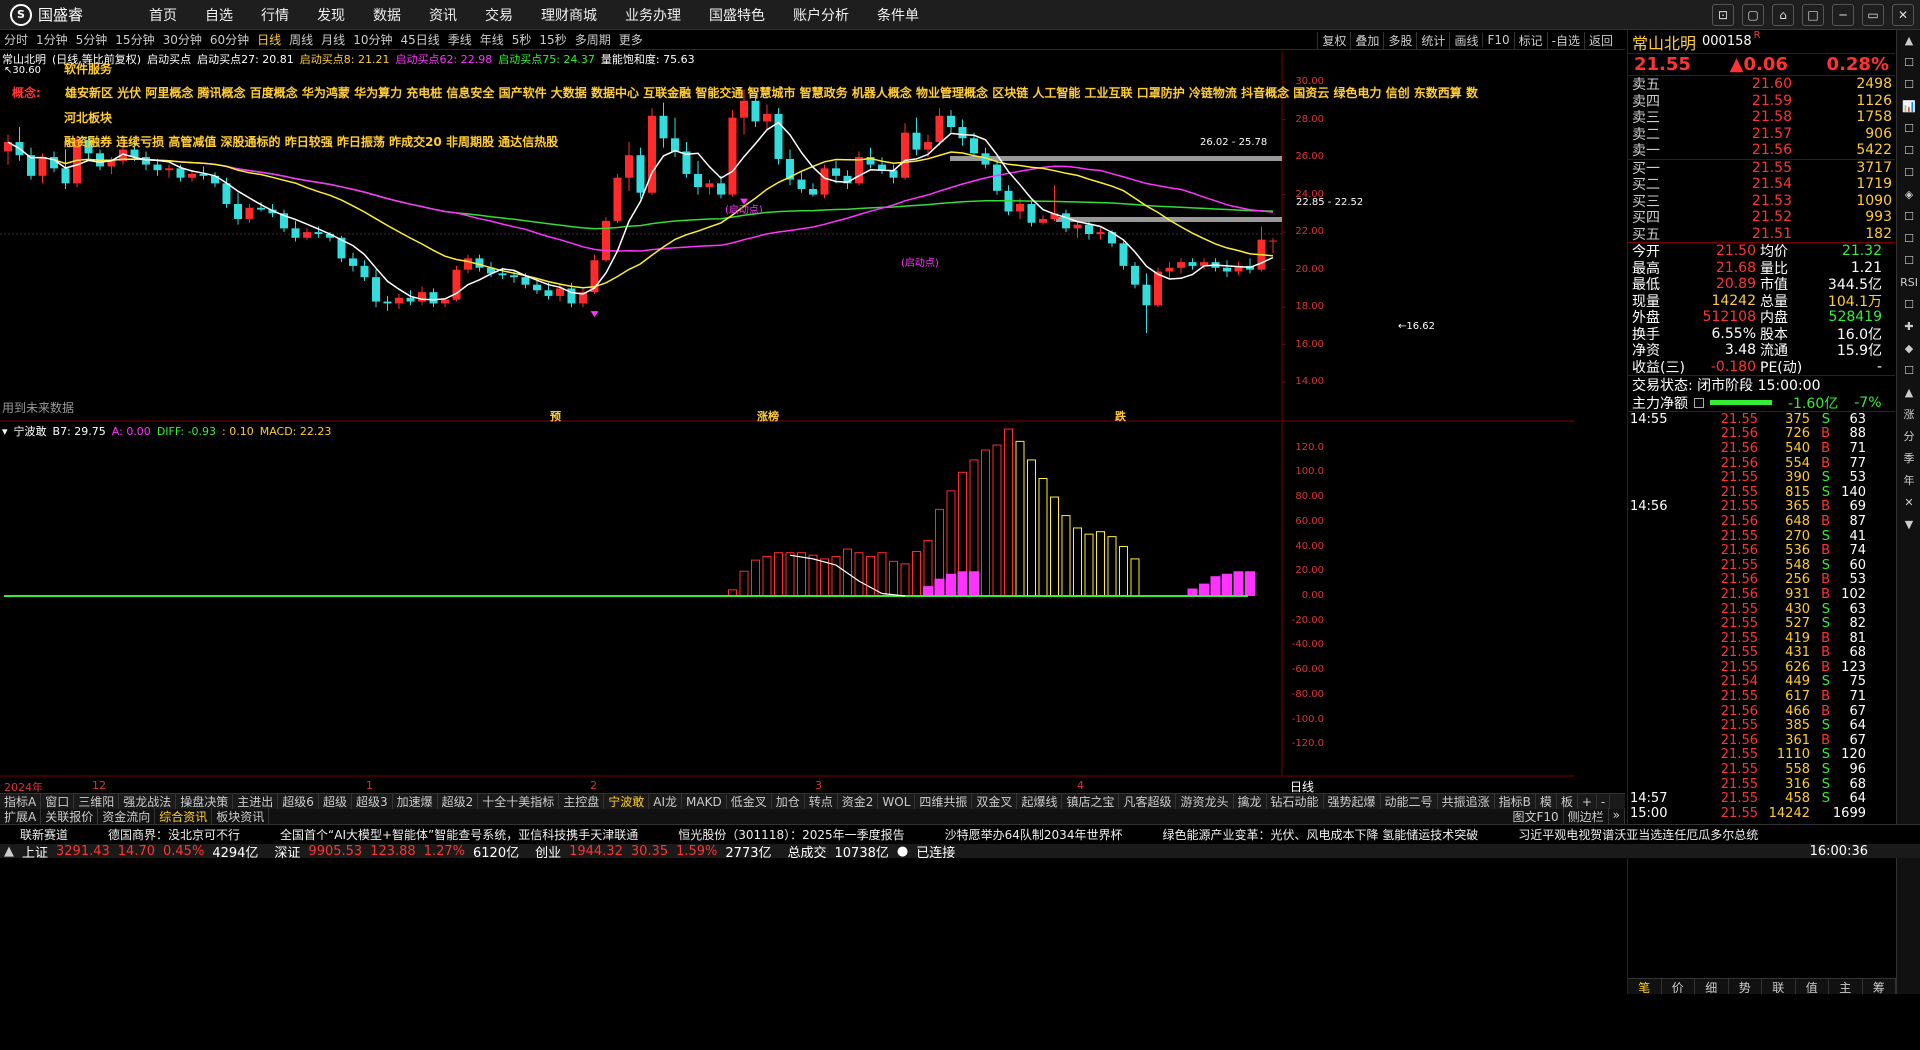 The width and height of the screenshot is (1920, 1050). I want to click on period-tab-1: 1分钟, so click(52, 39).